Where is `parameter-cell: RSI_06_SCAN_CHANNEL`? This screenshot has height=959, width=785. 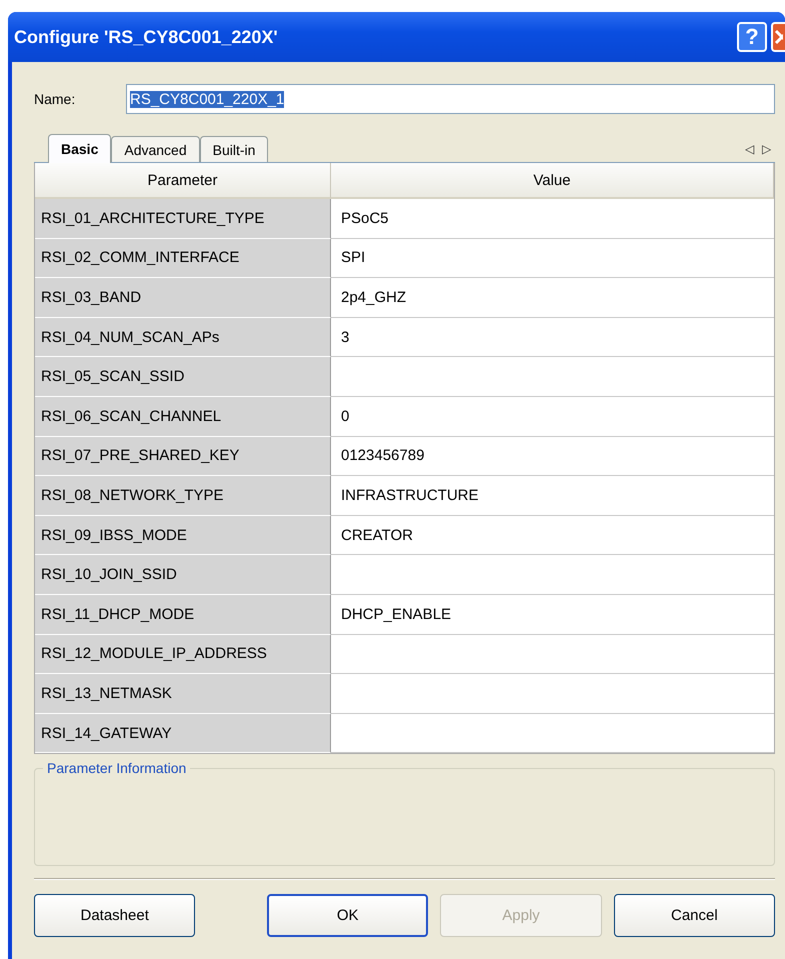
parameter-cell: RSI_06_SCAN_CHANNEL is located at coordinates (183, 416).